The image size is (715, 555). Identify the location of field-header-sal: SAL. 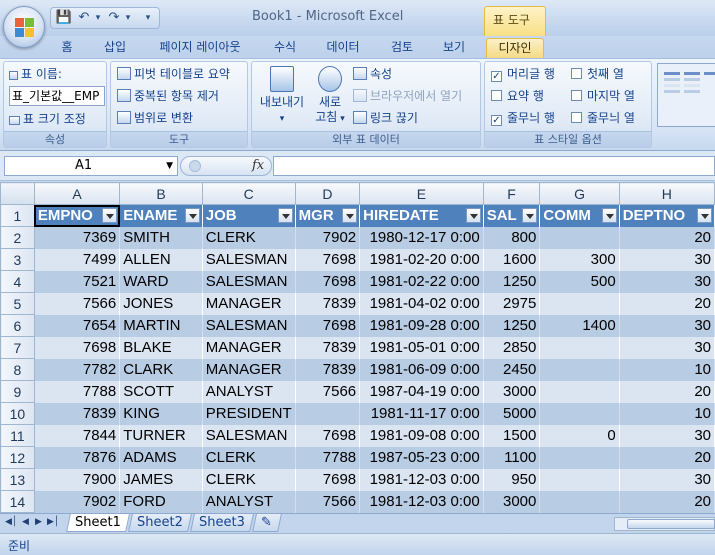
(512, 215).